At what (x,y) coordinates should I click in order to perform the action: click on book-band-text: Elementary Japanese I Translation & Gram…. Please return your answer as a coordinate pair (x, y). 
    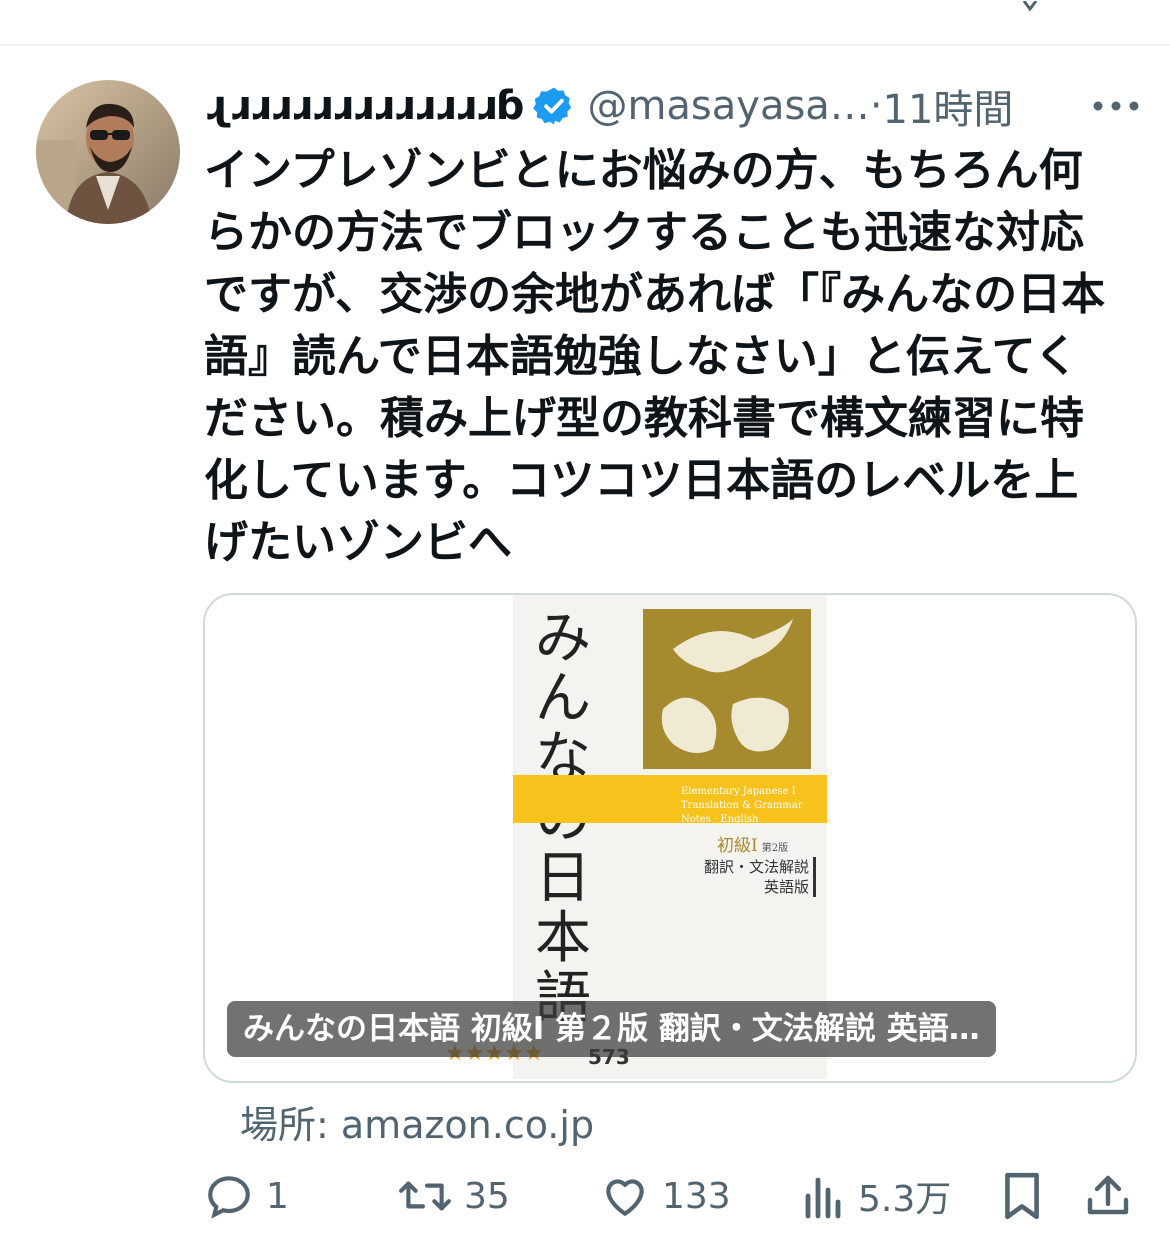
    Looking at the image, I should click on (754, 806).